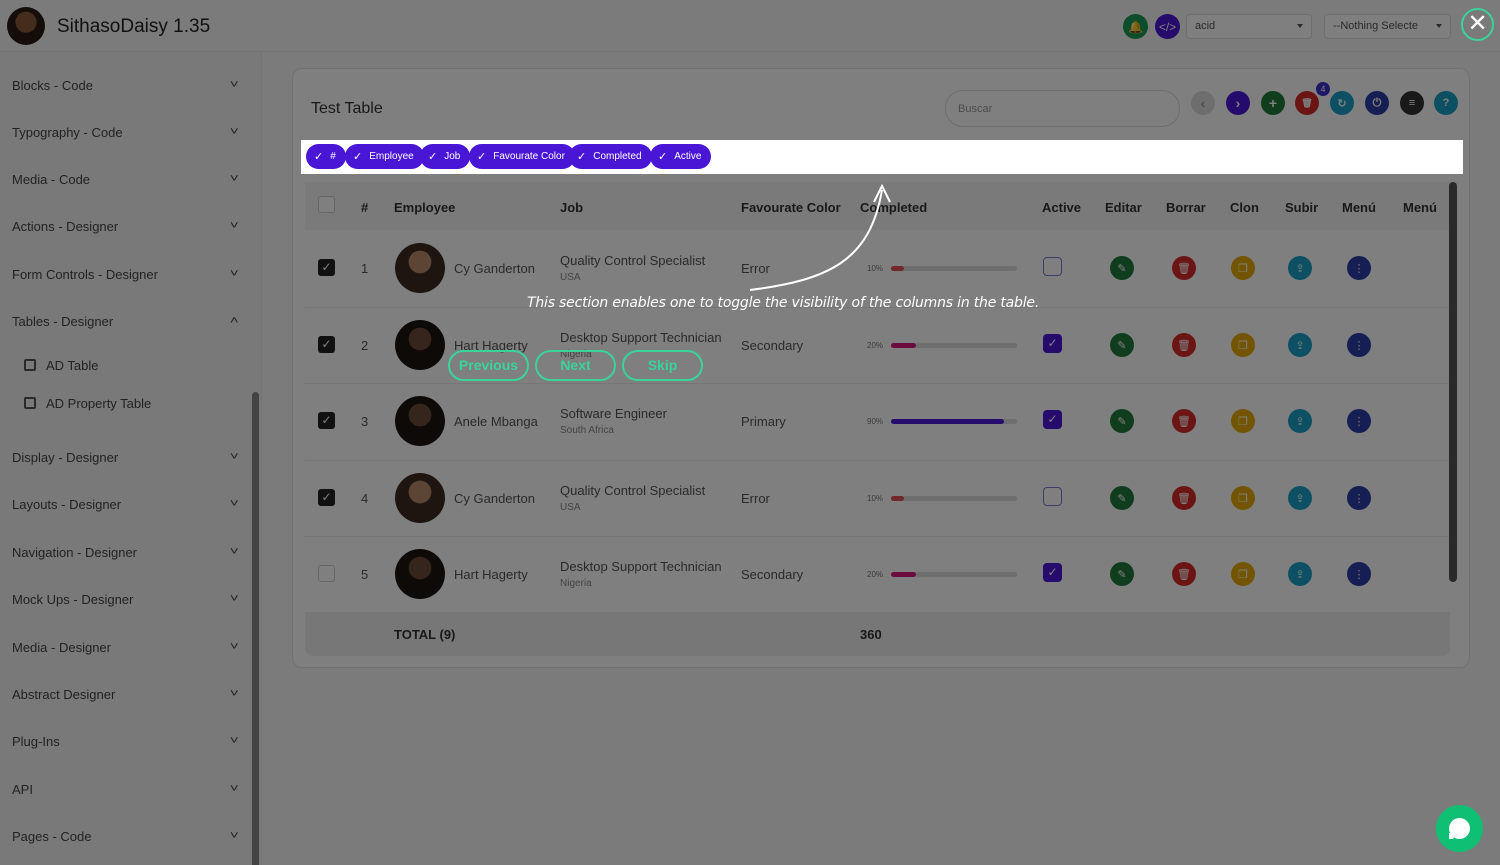 The width and height of the screenshot is (1500, 865). What do you see at coordinates (575, 365) in the screenshot?
I see `tour-next-button: Next` at bounding box center [575, 365].